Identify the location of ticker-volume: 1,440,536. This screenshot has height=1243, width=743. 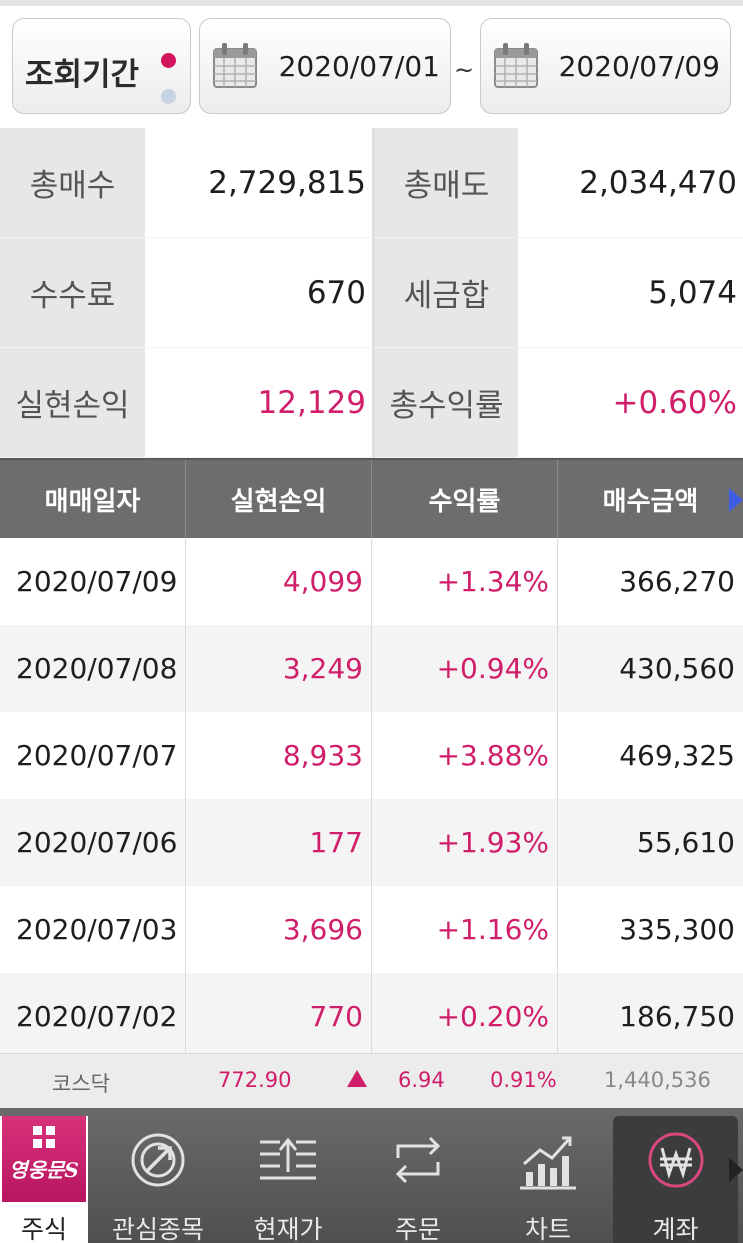
(657, 1080).